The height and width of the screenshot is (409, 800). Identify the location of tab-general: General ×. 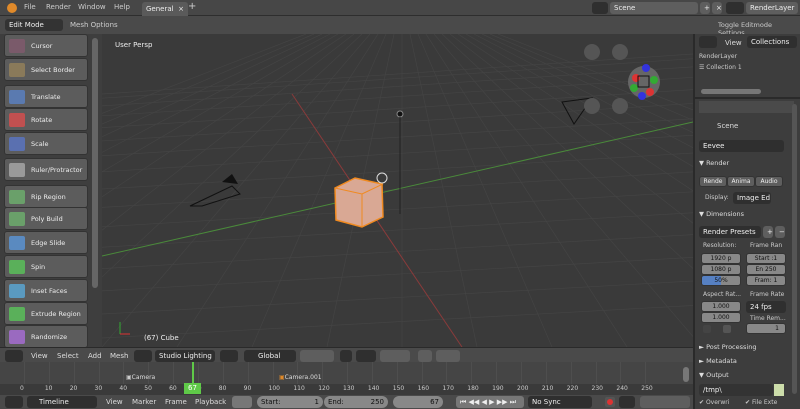
(165, 9).